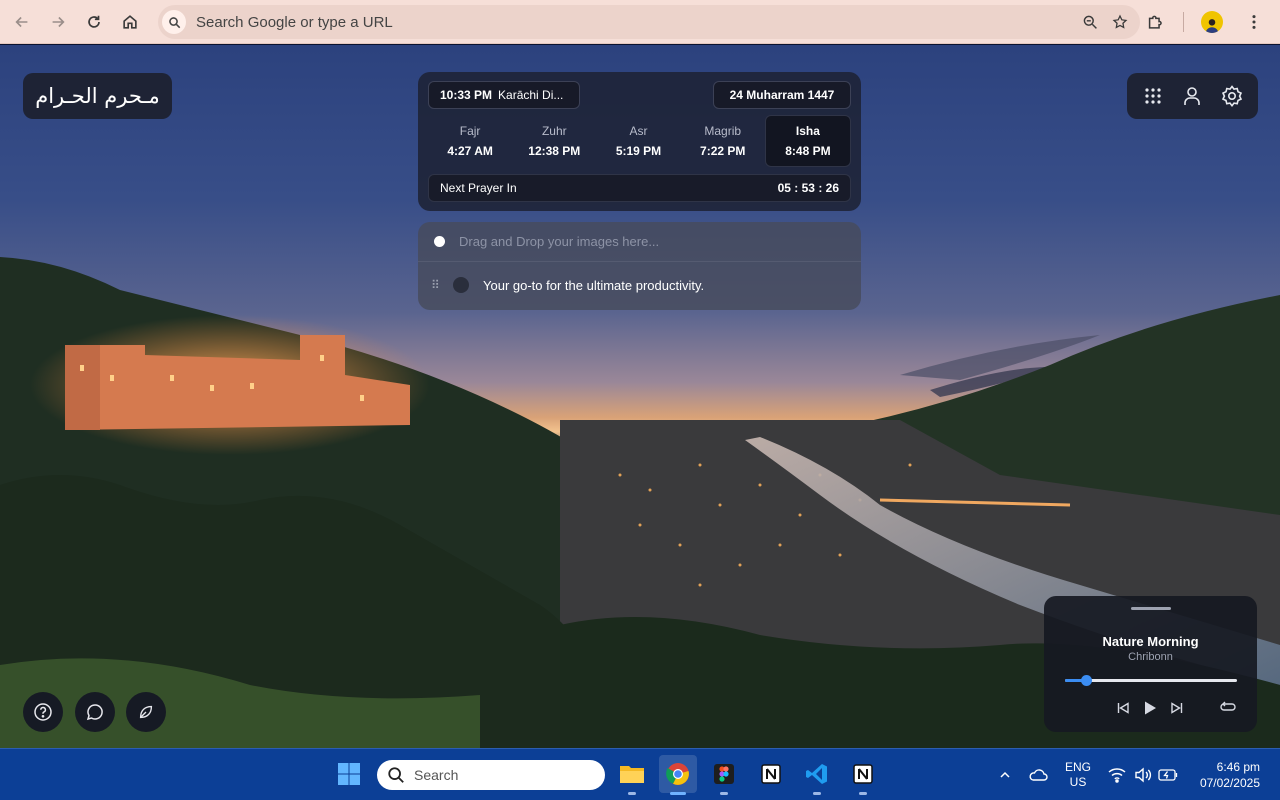  Describe the element at coordinates (808, 141) in the screenshot. I see `prayer-item-active: Isha 8:48 PM` at that location.